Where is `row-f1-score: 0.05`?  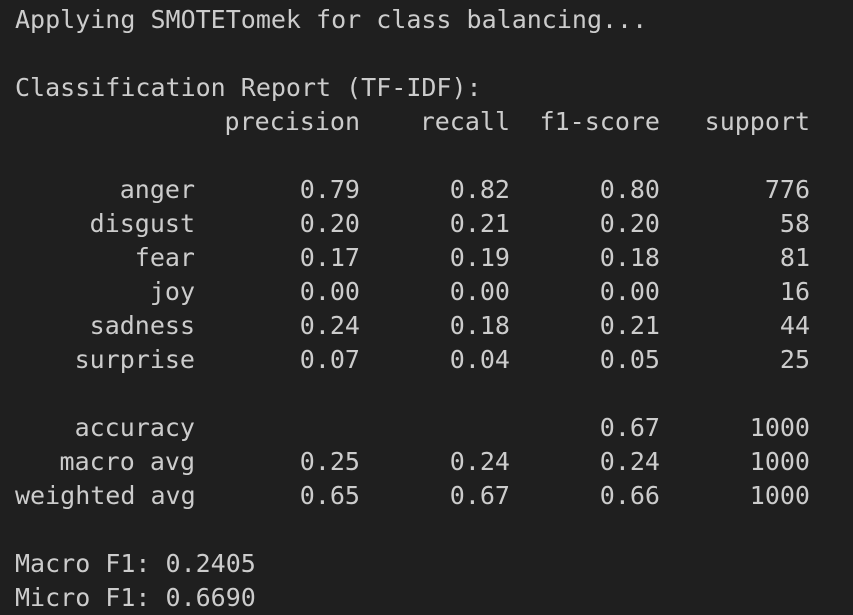 row-f1-score: 0.05 is located at coordinates (629, 359).